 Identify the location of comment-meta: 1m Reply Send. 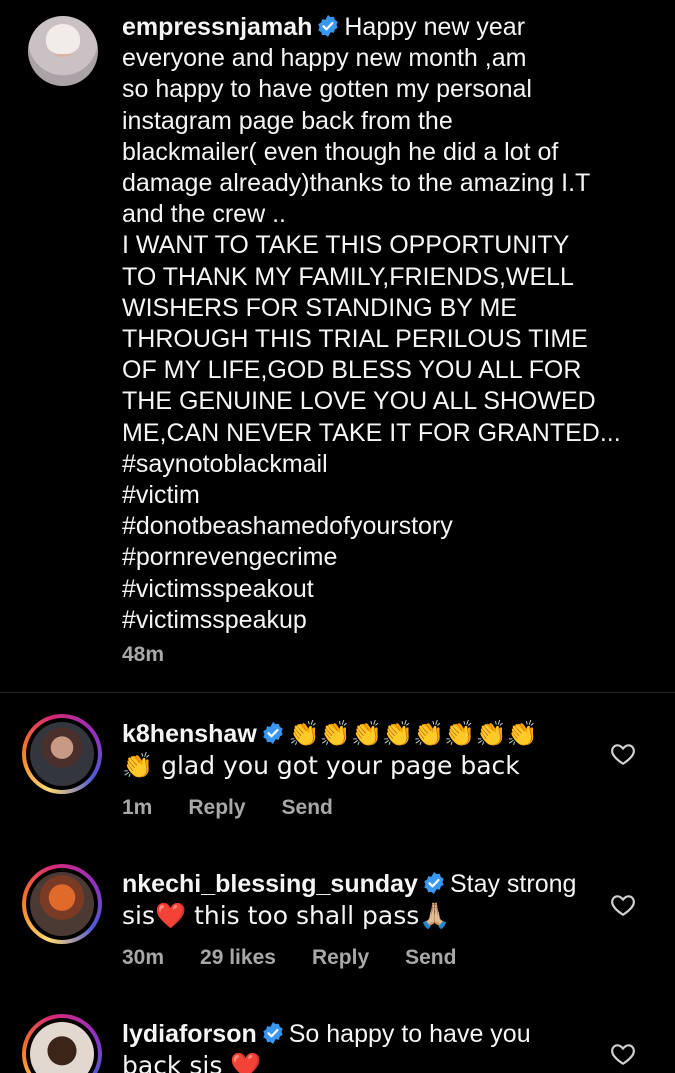
(227, 808).